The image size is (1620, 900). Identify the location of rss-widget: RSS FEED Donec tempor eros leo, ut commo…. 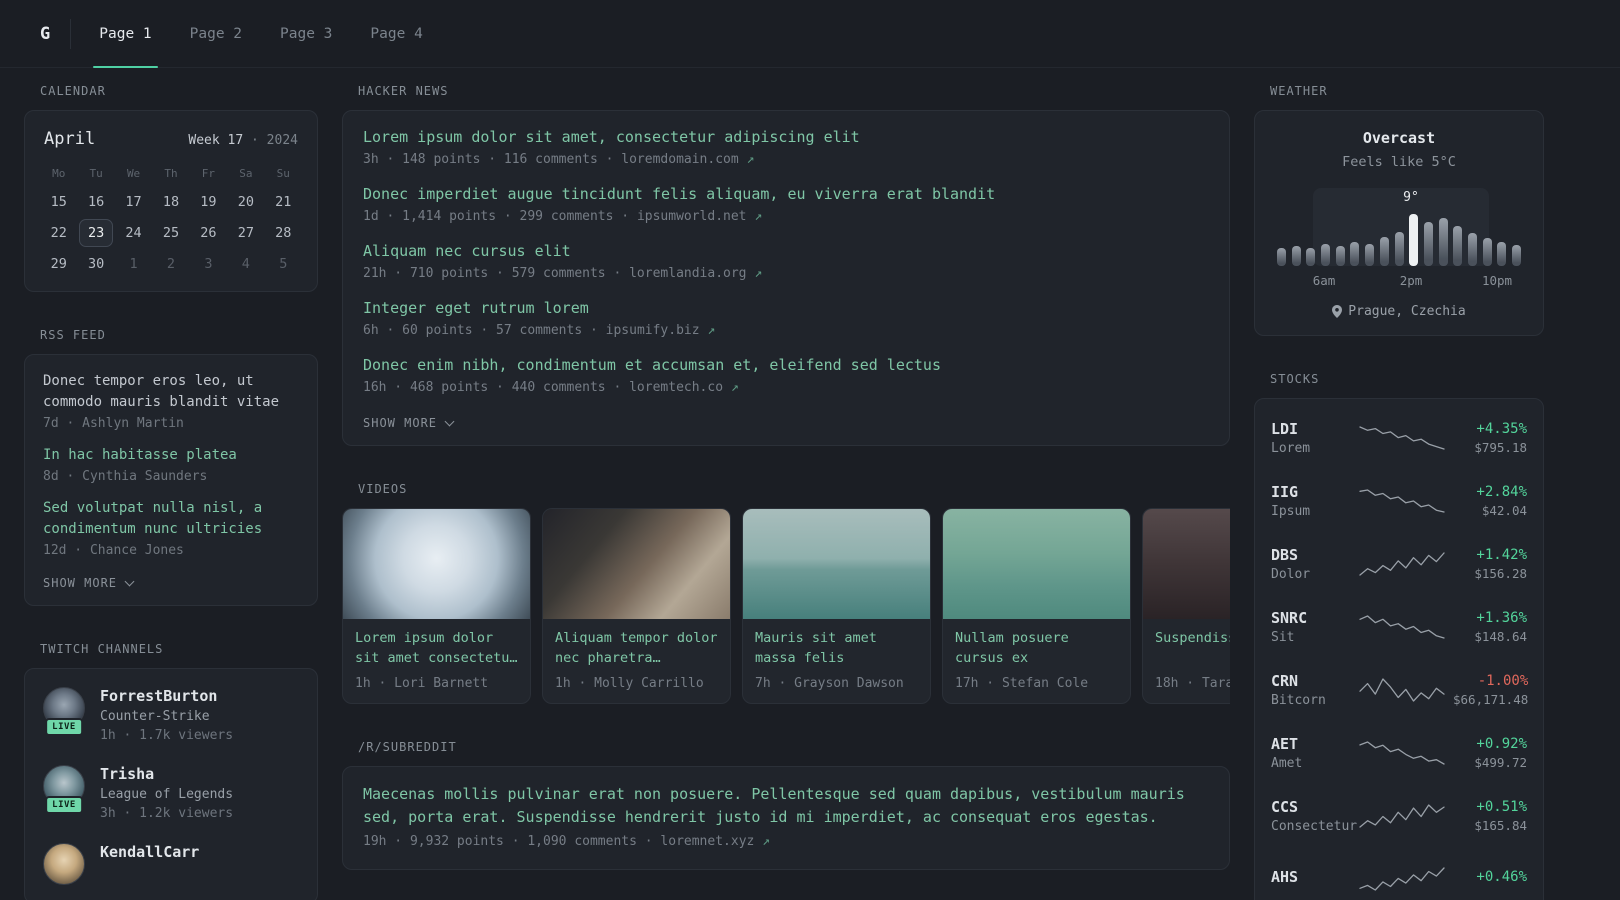
(171, 467).